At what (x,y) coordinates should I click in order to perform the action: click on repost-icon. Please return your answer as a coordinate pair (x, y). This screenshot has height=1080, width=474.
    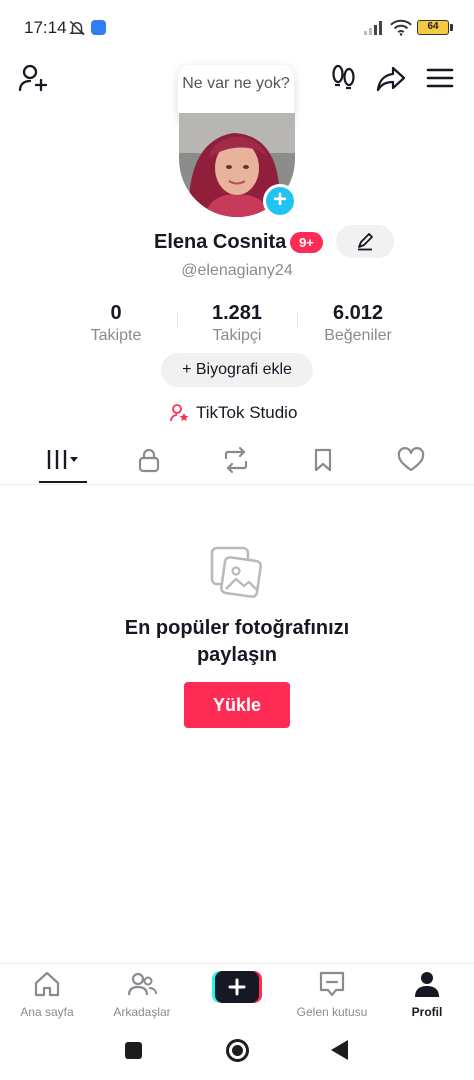
    Looking at the image, I should click on (236, 460).